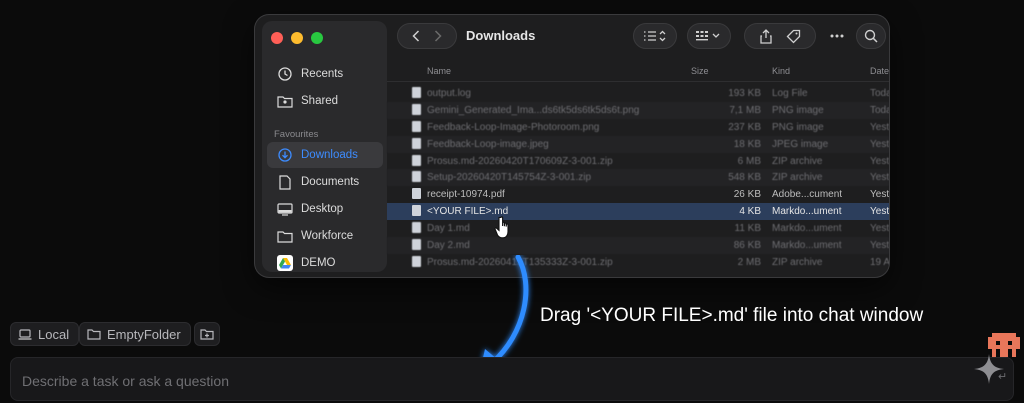 The width and height of the screenshot is (1024, 403). I want to click on clock-icon, so click(285, 74).